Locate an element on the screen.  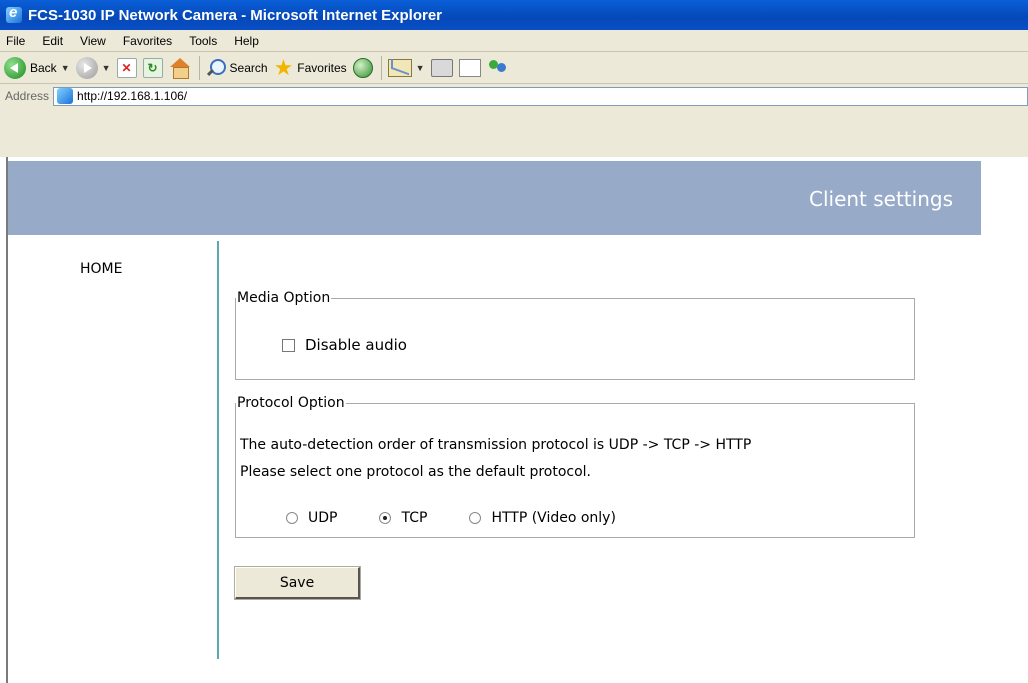
media-option-legend: Media Option is located at coordinates (284, 298).